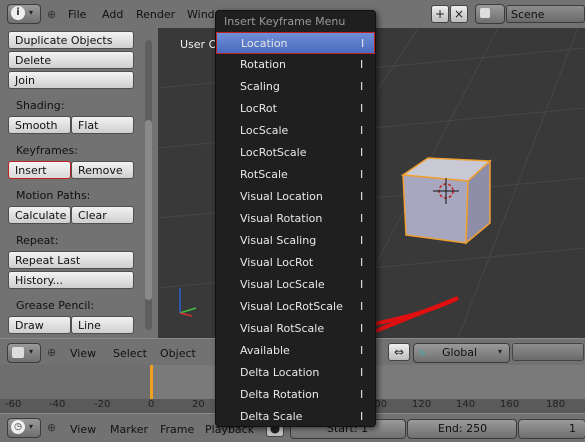  I want to click on ruler-tick: 20, so click(198, 404).